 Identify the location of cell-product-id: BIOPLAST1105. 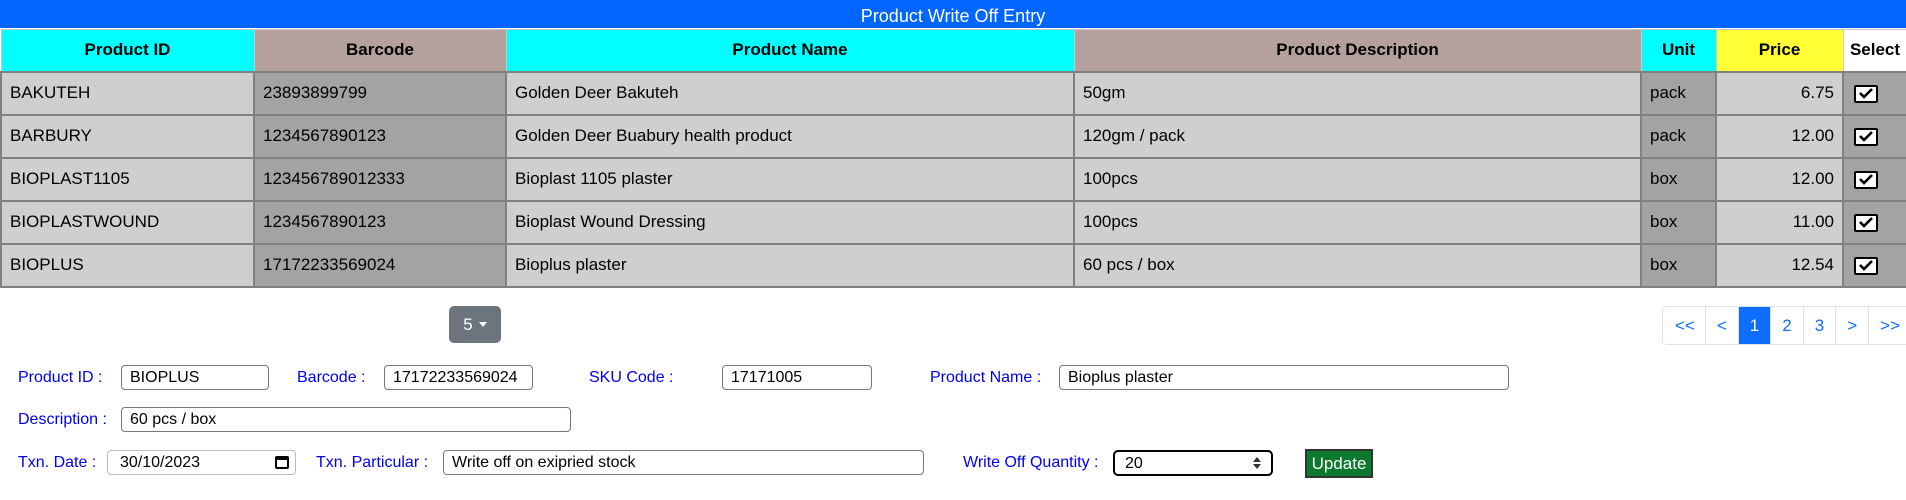
(127, 179).